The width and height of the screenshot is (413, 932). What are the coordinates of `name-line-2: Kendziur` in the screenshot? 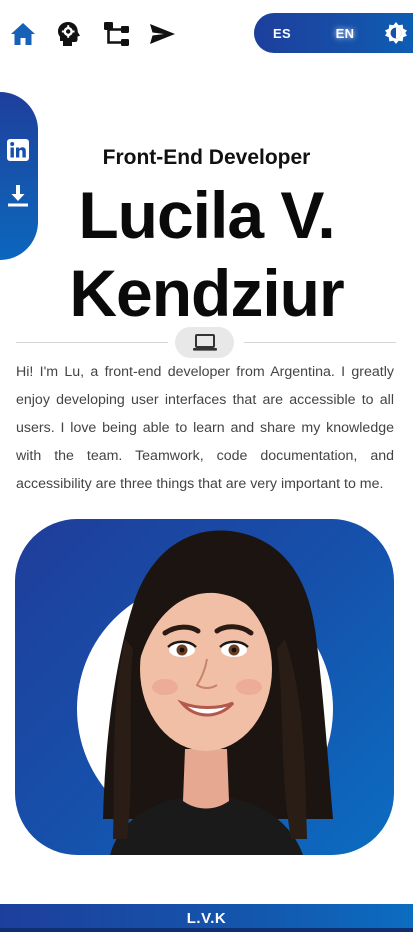 It's located at (206, 293).